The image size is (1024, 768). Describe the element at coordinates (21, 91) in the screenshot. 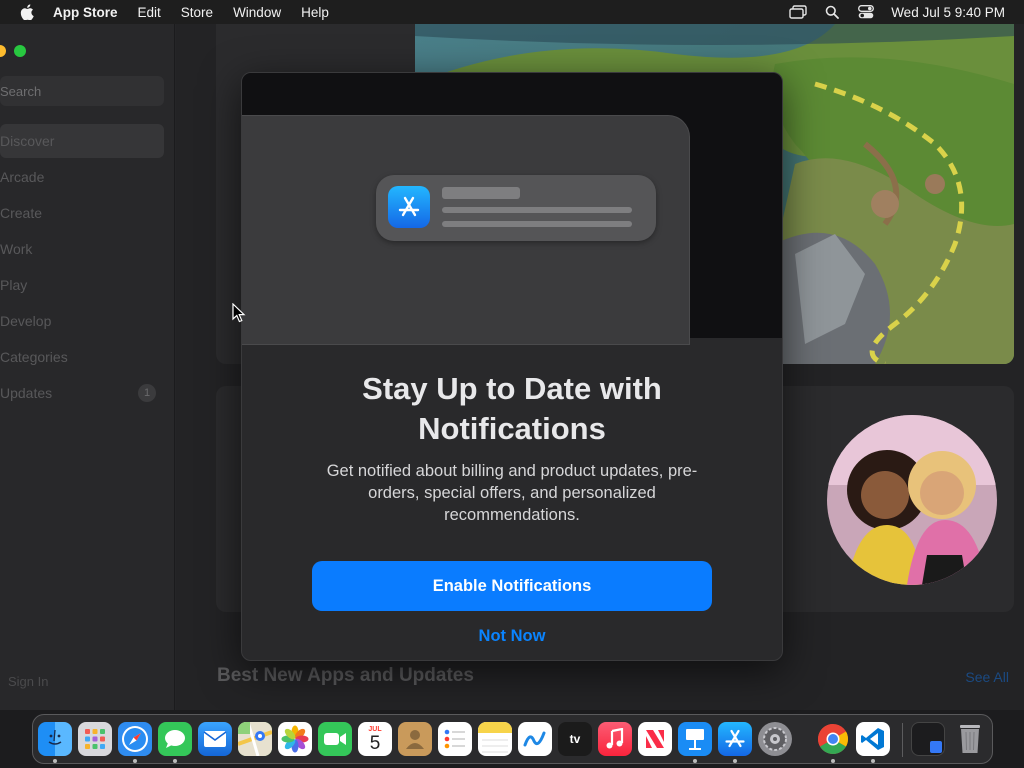

I see `search-placeholder: Search` at that location.